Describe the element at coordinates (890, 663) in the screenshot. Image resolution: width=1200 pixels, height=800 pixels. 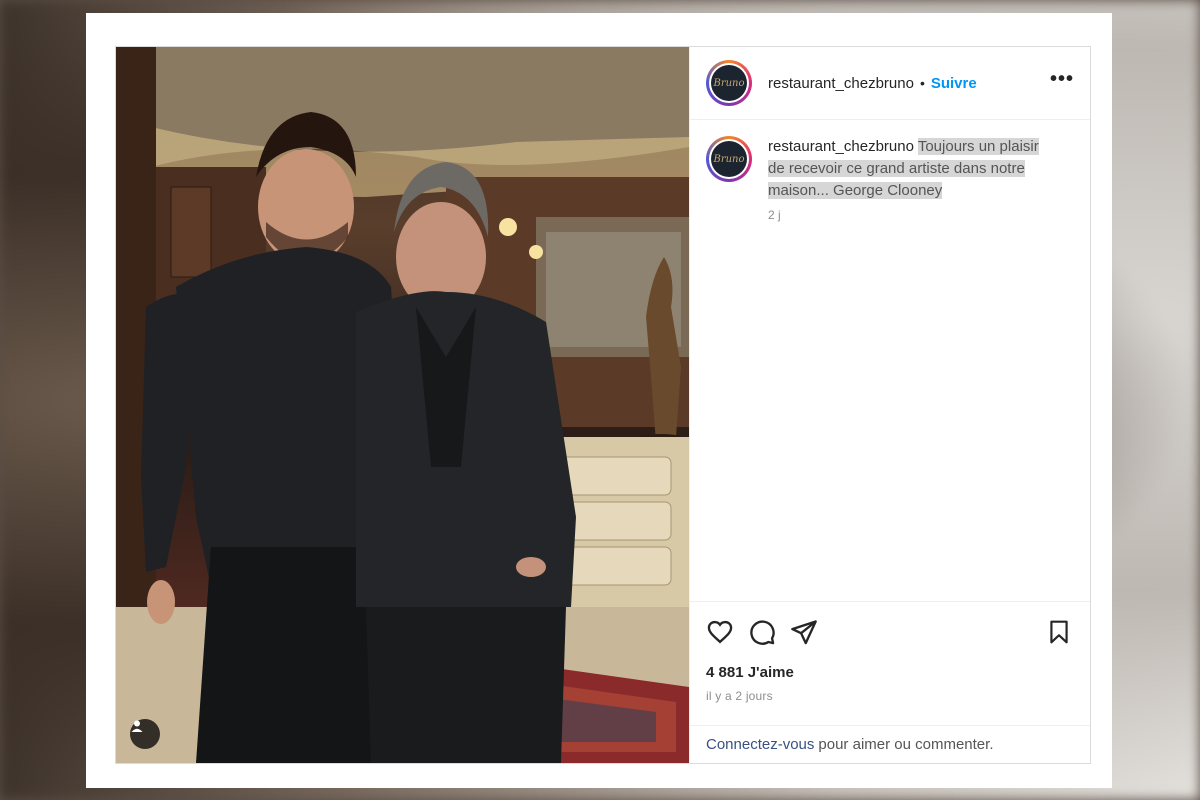
I see `post-actions: 4 881 J'aime il y a 2 jours` at that location.